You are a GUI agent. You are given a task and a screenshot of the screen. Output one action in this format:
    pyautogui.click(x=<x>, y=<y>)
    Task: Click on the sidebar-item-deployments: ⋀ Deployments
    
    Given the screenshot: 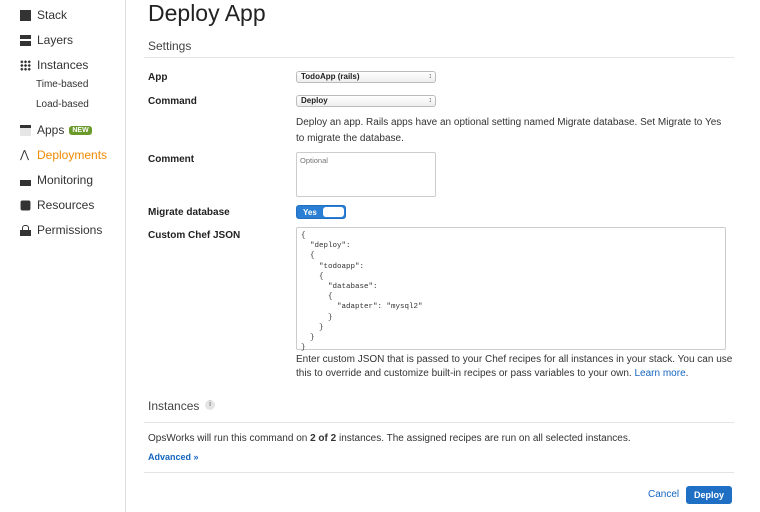 What is the action you would take?
    pyautogui.click(x=63, y=155)
    